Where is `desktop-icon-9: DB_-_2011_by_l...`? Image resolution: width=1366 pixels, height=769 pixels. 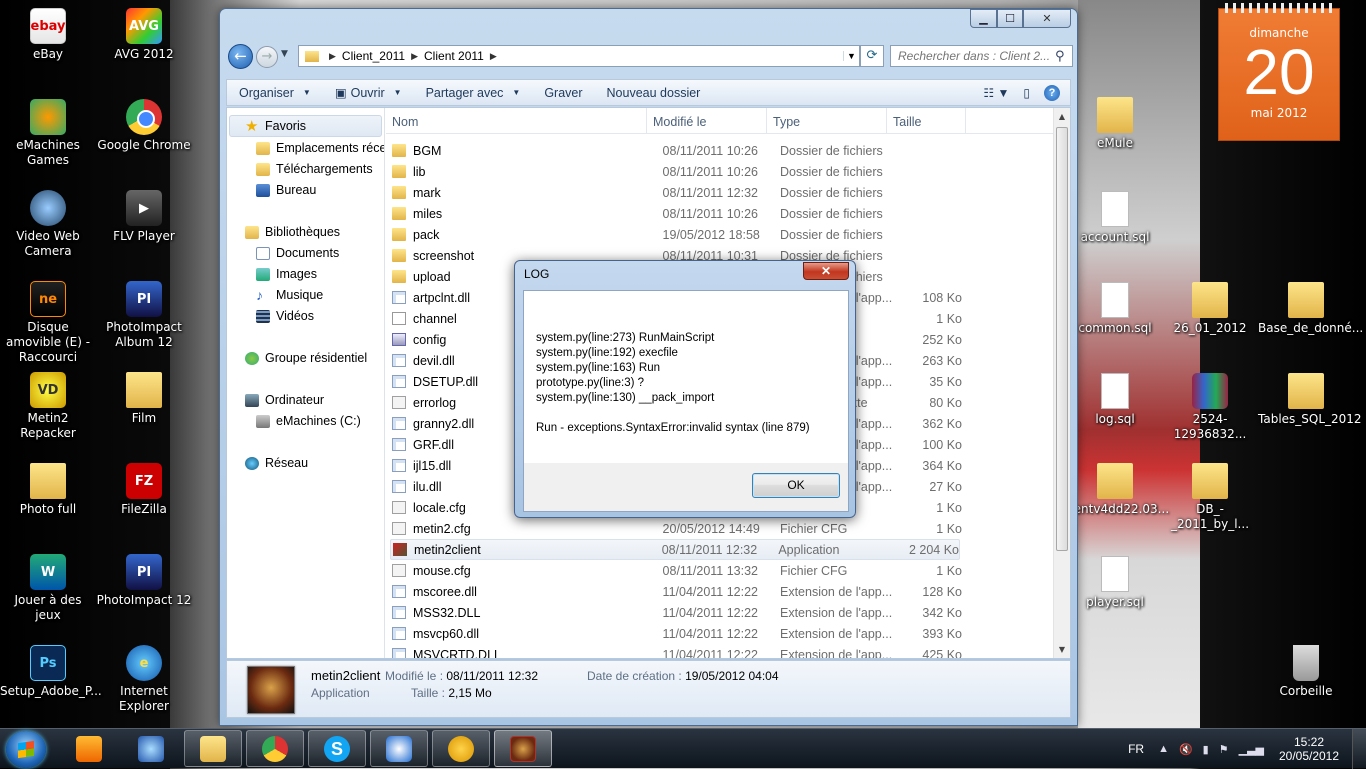
desktop-icon-9: DB_-_2011_by_l... is located at coordinates (1210, 497).